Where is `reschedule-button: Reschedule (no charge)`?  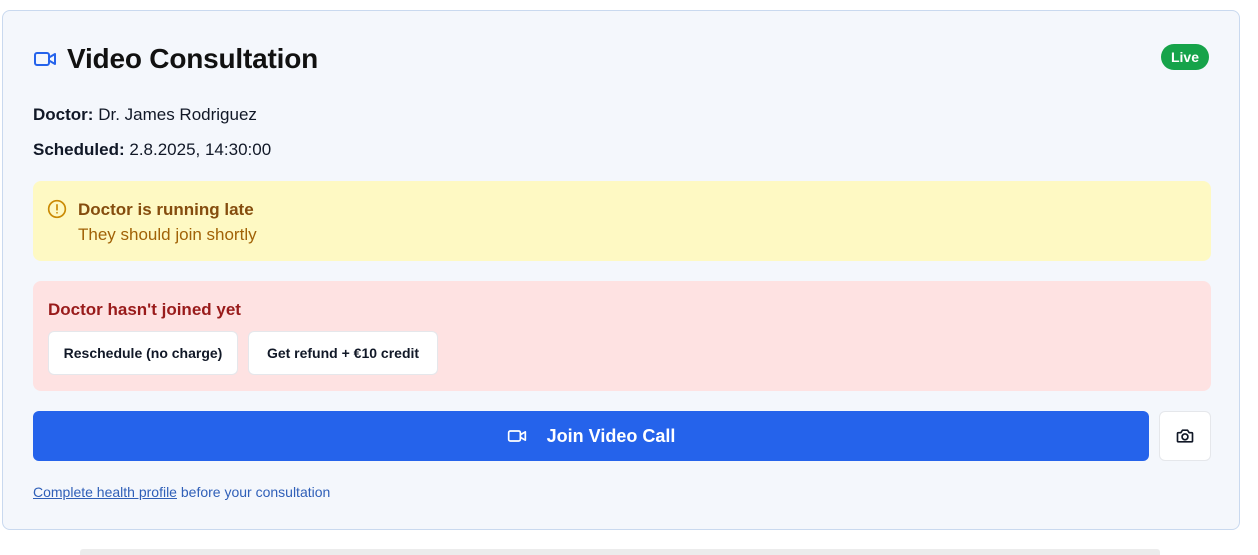
reschedule-button: Reschedule (no charge) is located at coordinates (143, 353).